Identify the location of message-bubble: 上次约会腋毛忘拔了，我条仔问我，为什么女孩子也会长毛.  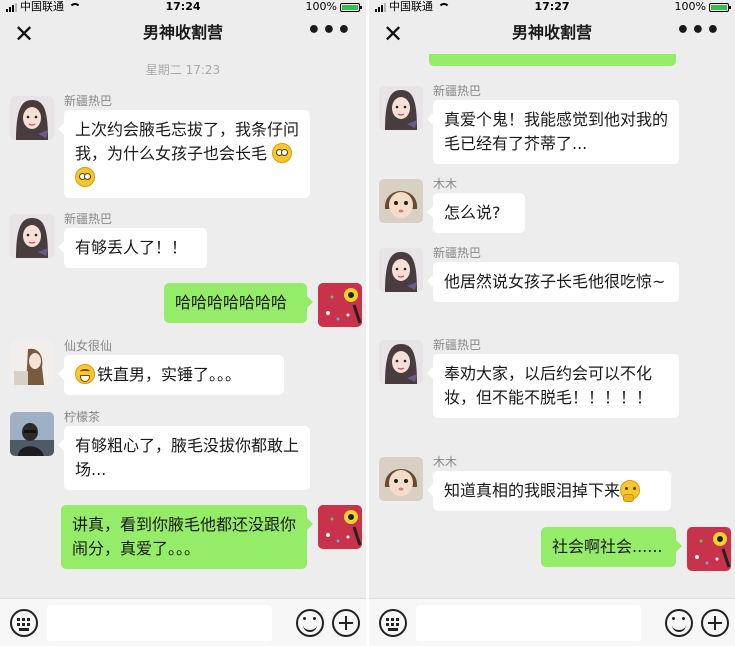
(184, 154).